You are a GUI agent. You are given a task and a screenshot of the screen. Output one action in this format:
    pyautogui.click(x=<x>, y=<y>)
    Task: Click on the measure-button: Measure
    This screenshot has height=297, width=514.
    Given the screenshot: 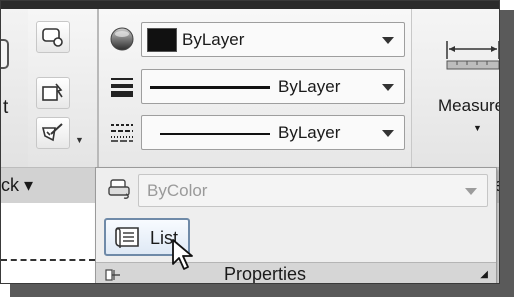 What is the action you would take?
    pyautogui.click(x=468, y=106)
    